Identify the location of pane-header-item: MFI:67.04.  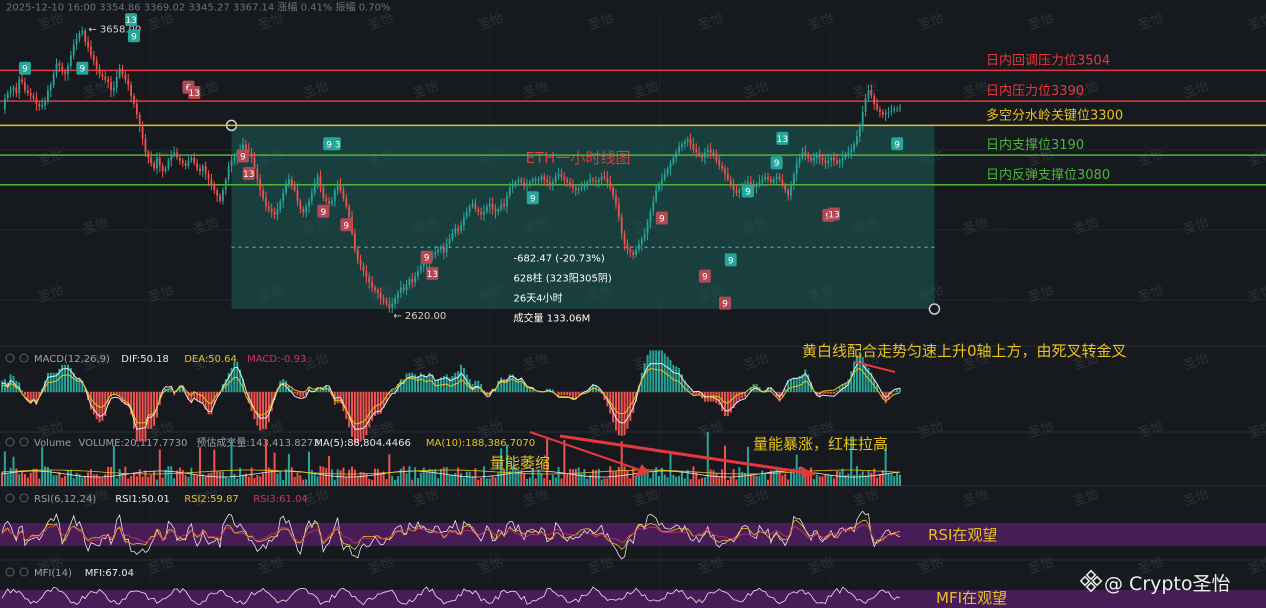
(109, 573).